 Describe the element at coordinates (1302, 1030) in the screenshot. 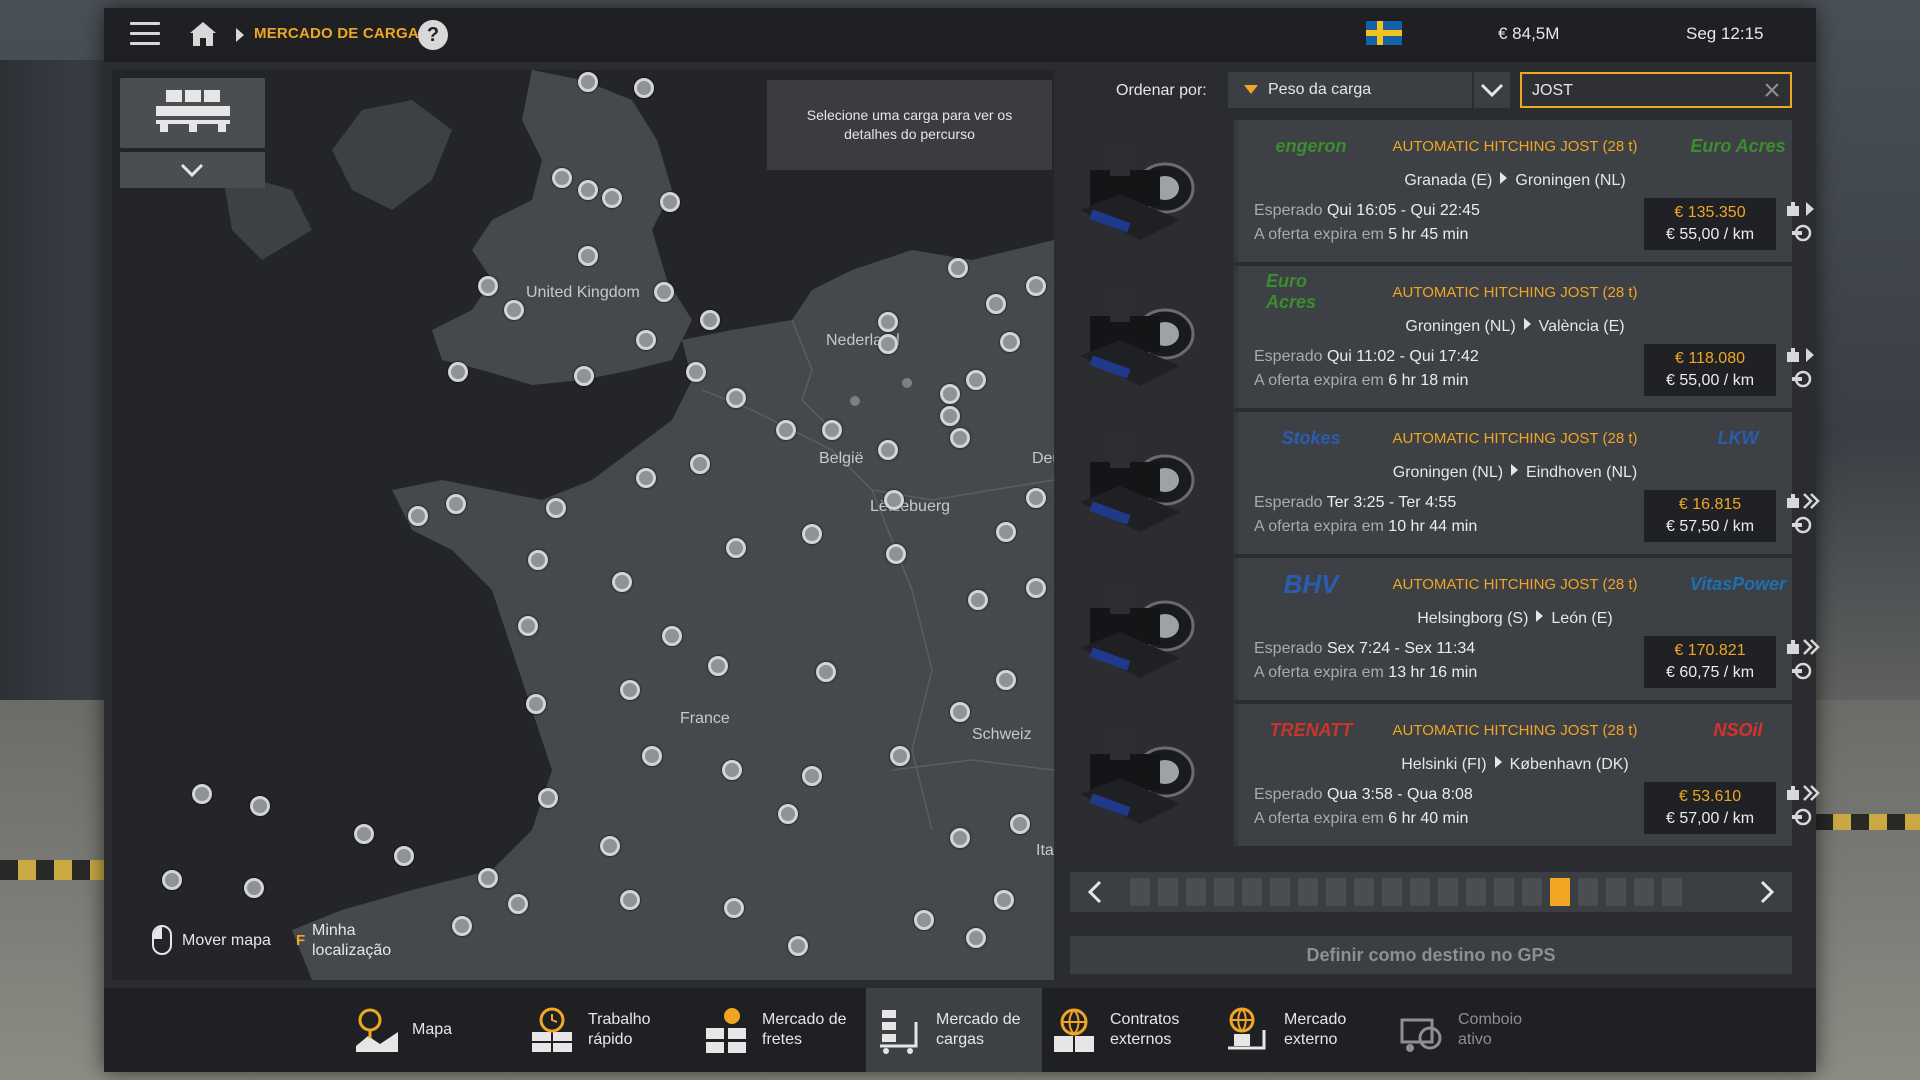

I see `nav-external-market: Mercado externo` at that location.